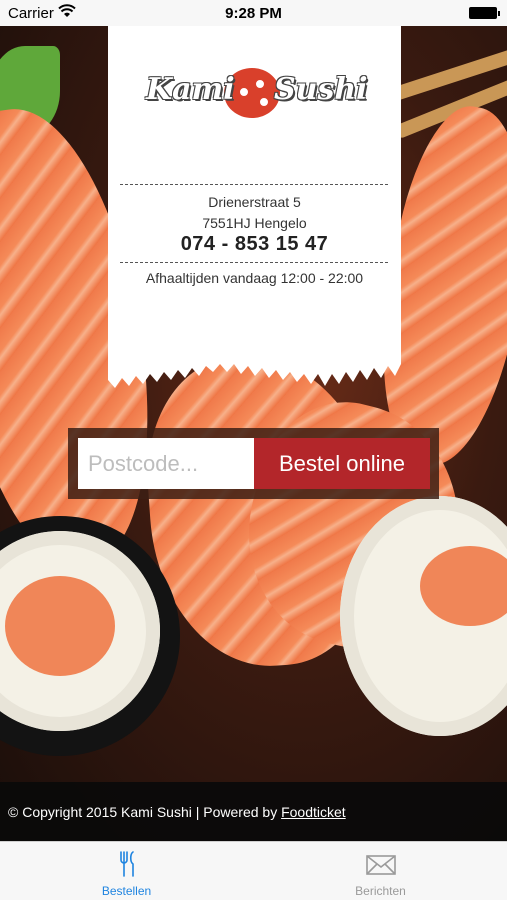 This screenshot has width=507, height=900. I want to click on receipt-torn-edge, so click(254, 375).